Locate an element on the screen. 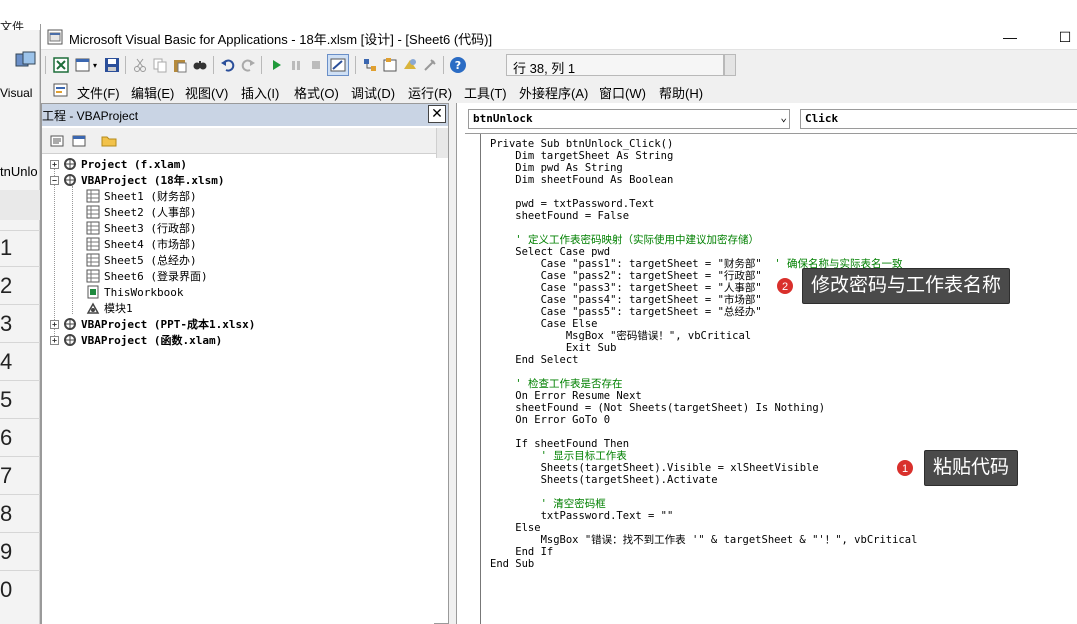 The width and height of the screenshot is (1077, 624). tree-item-module1: 模块1 is located at coordinates (109, 308).